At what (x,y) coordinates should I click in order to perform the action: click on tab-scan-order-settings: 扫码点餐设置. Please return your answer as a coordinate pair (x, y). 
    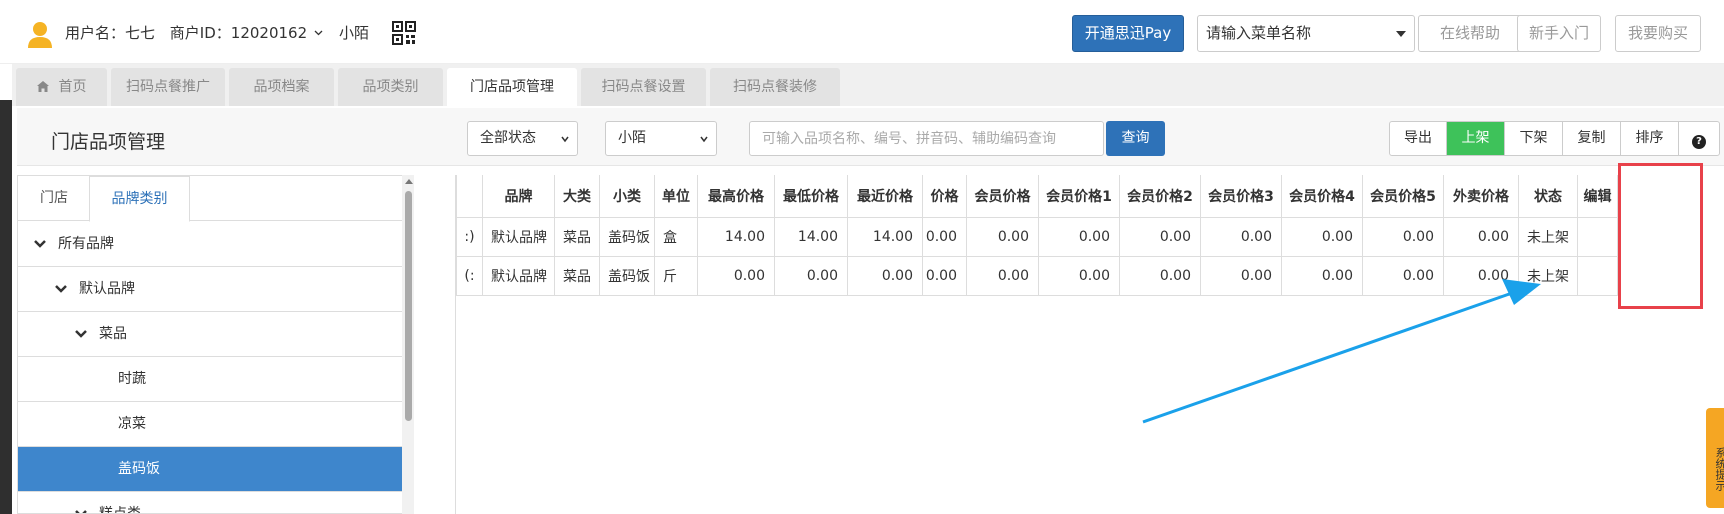
    Looking at the image, I should click on (643, 87).